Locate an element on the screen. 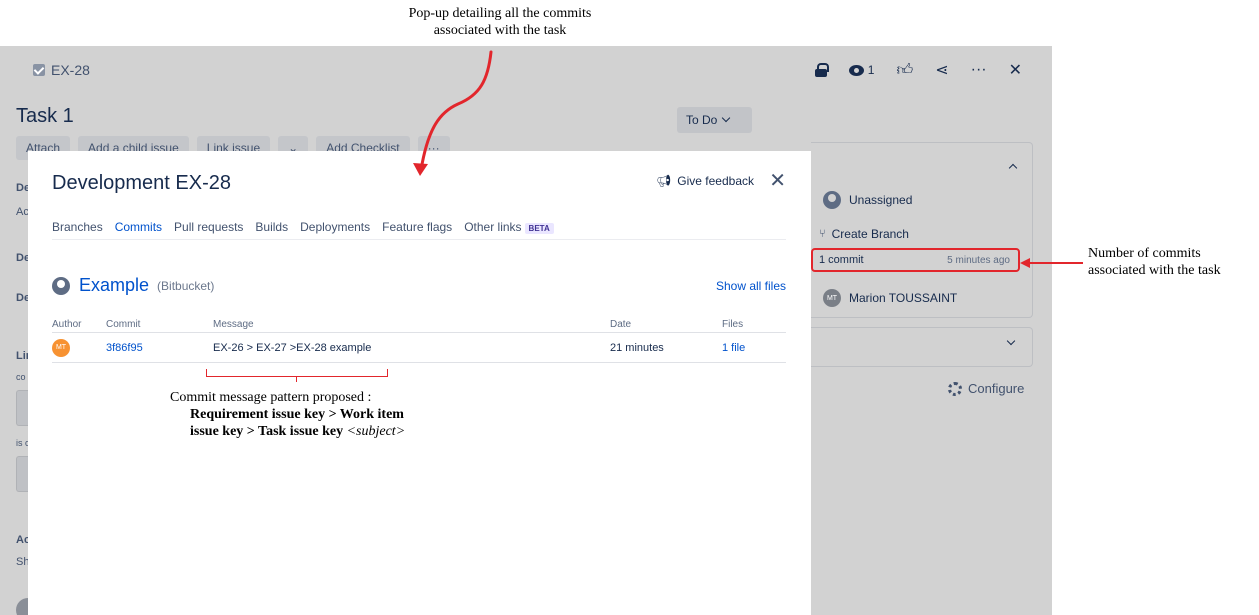 The height and width of the screenshot is (615, 1259). commit-arrow-head is located at coordinates (1025, 263).